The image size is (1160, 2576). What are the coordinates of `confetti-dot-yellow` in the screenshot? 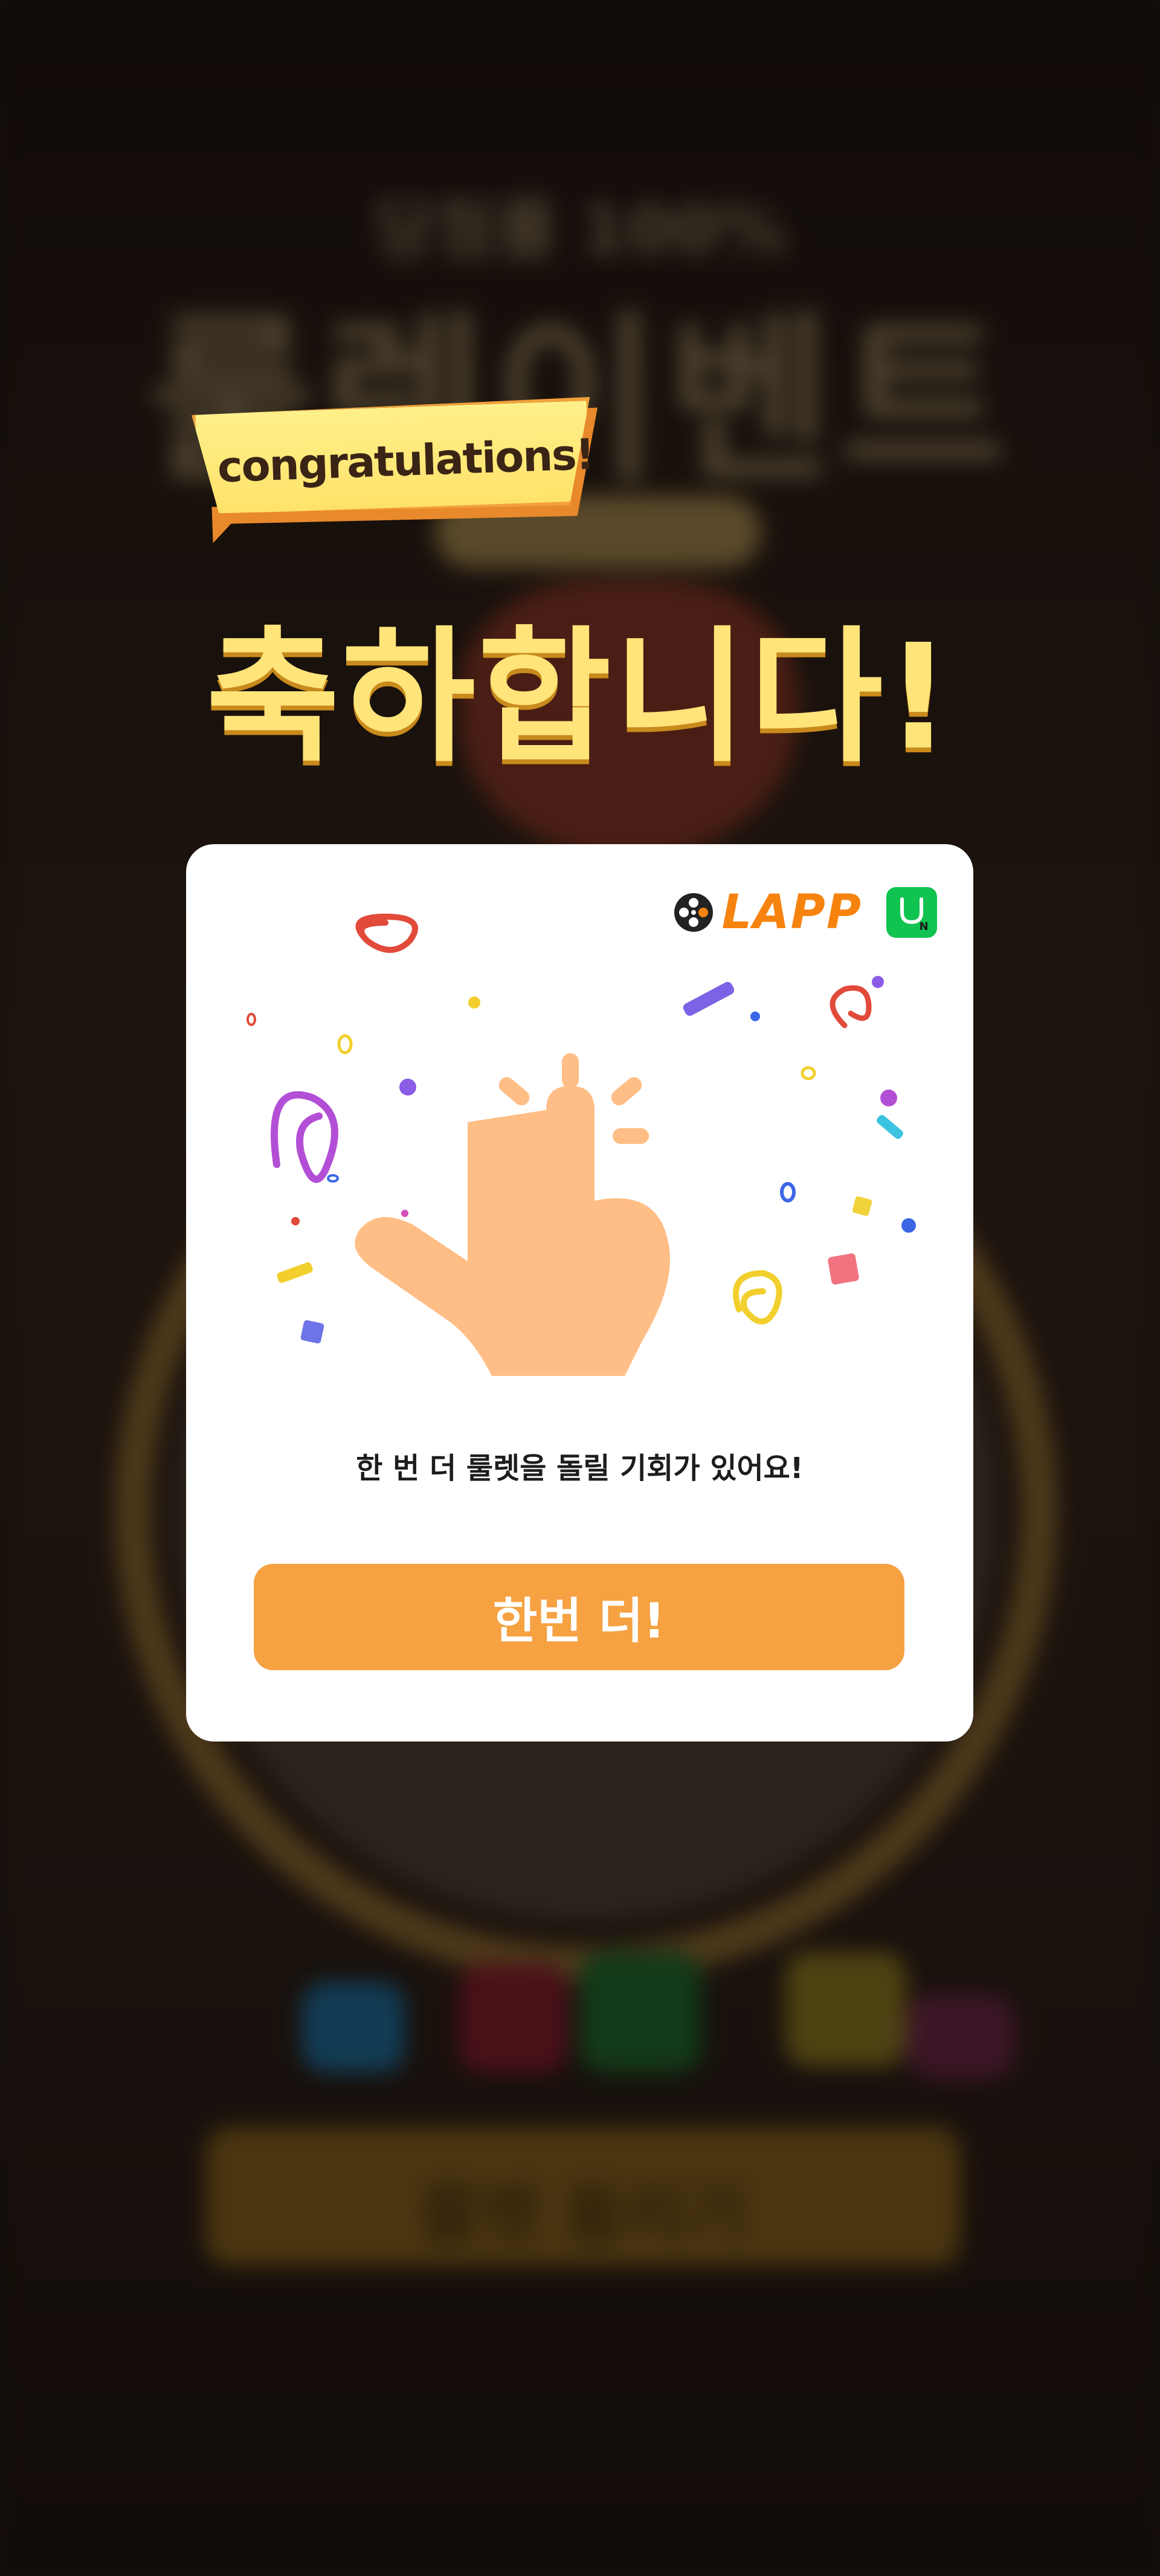 It's located at (474, 1003).